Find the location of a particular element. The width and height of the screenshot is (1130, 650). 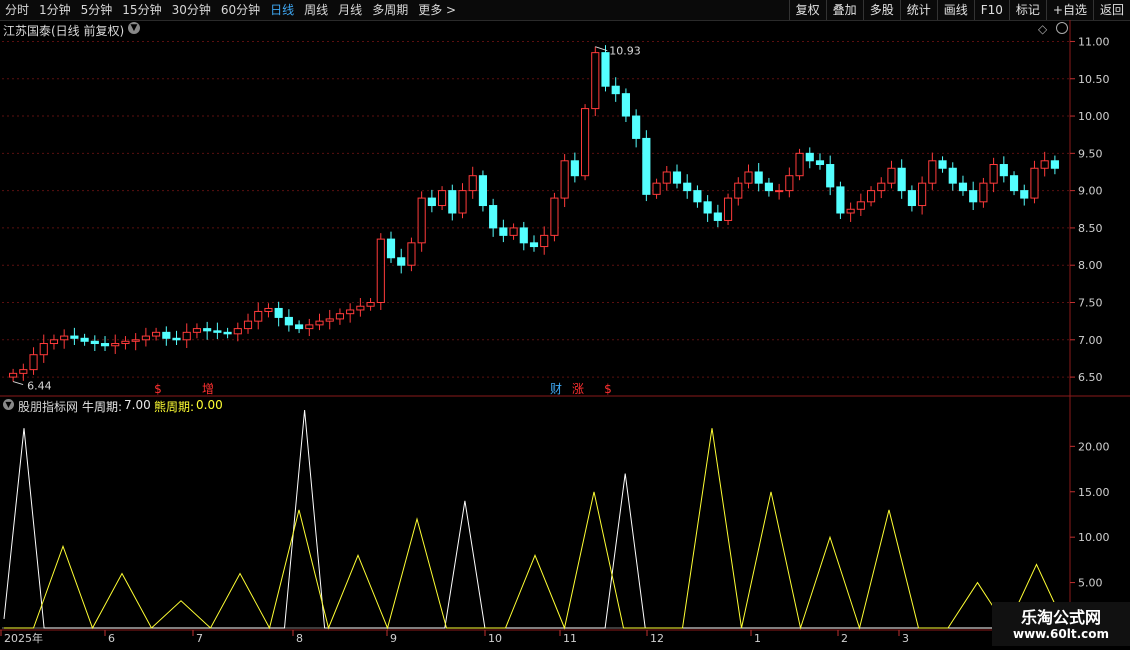

y-tick-label: 20.00 is located at coordinates (1094, 446).